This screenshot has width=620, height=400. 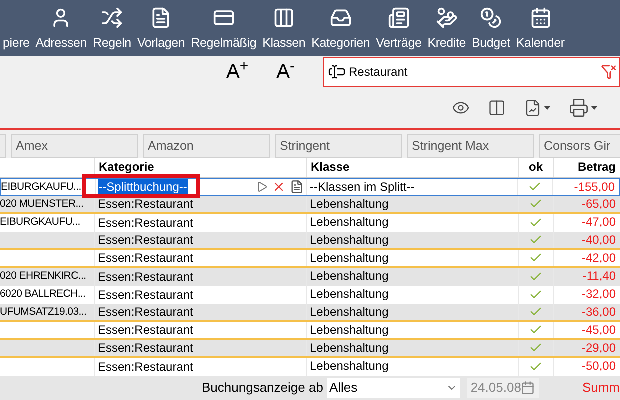 I want to click on toolbar-button: Klassen, so click(x=284, y=27).